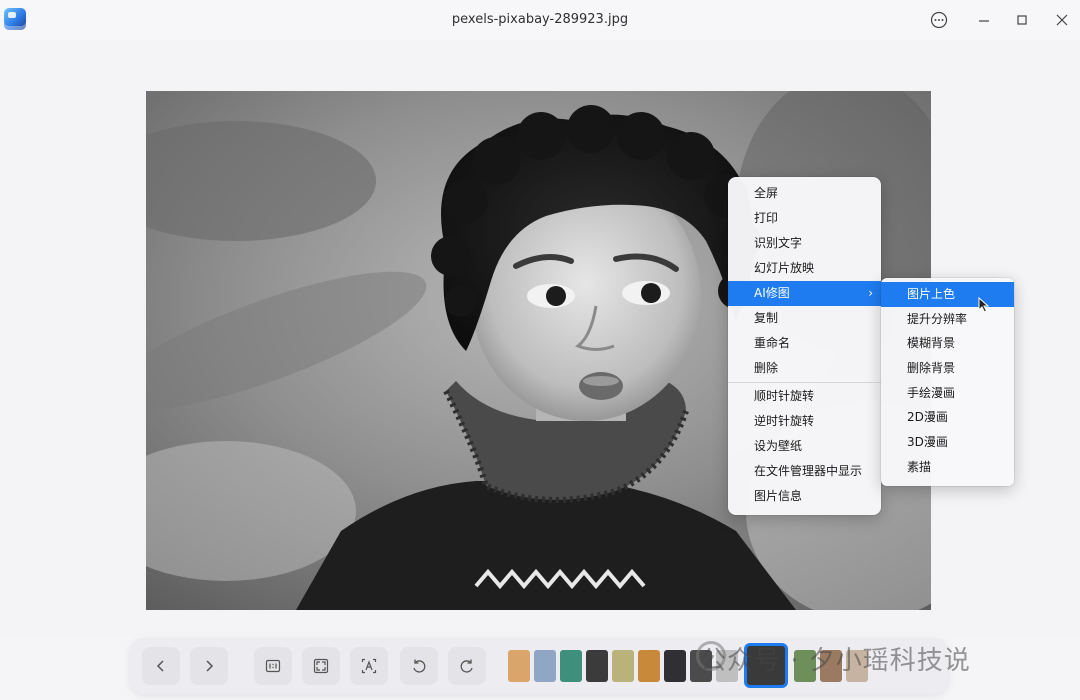  I want to click on menu-item-label: 顺时针旋转, so click(784, 396).